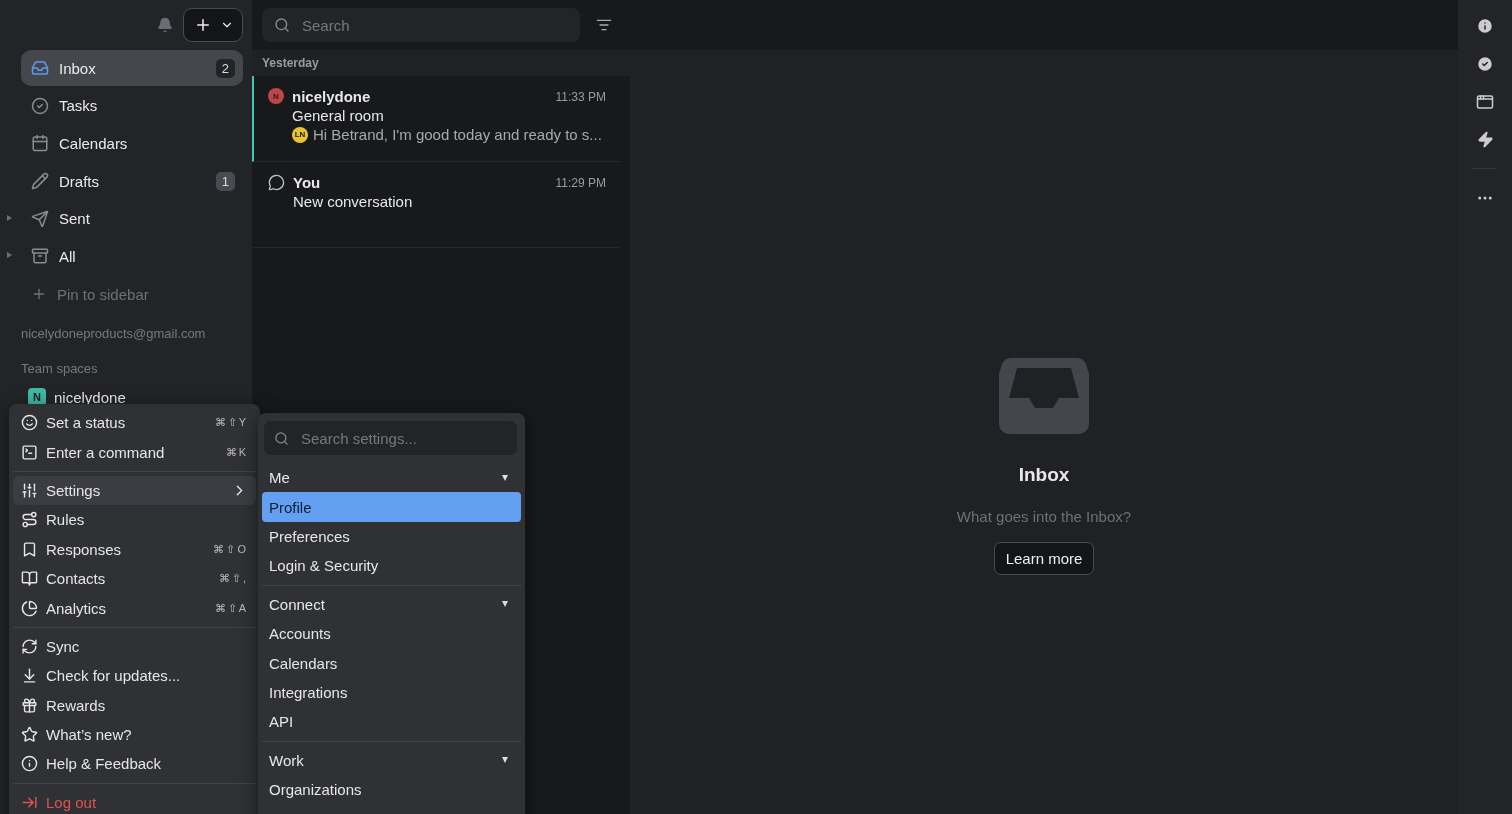  Describe the element at coordinates (132, 105) in the screenshot. I see `sidebar-item: Tasks` at that location.